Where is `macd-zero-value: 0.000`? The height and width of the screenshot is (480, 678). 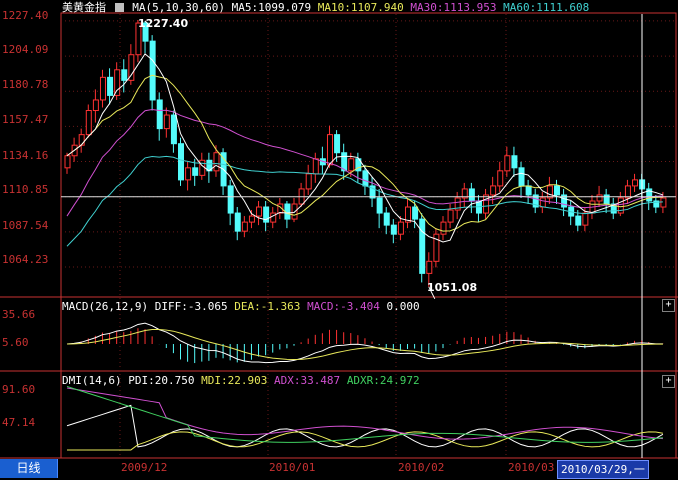
macd-zero-value: 0.000 is located at coordinates (403, 306).